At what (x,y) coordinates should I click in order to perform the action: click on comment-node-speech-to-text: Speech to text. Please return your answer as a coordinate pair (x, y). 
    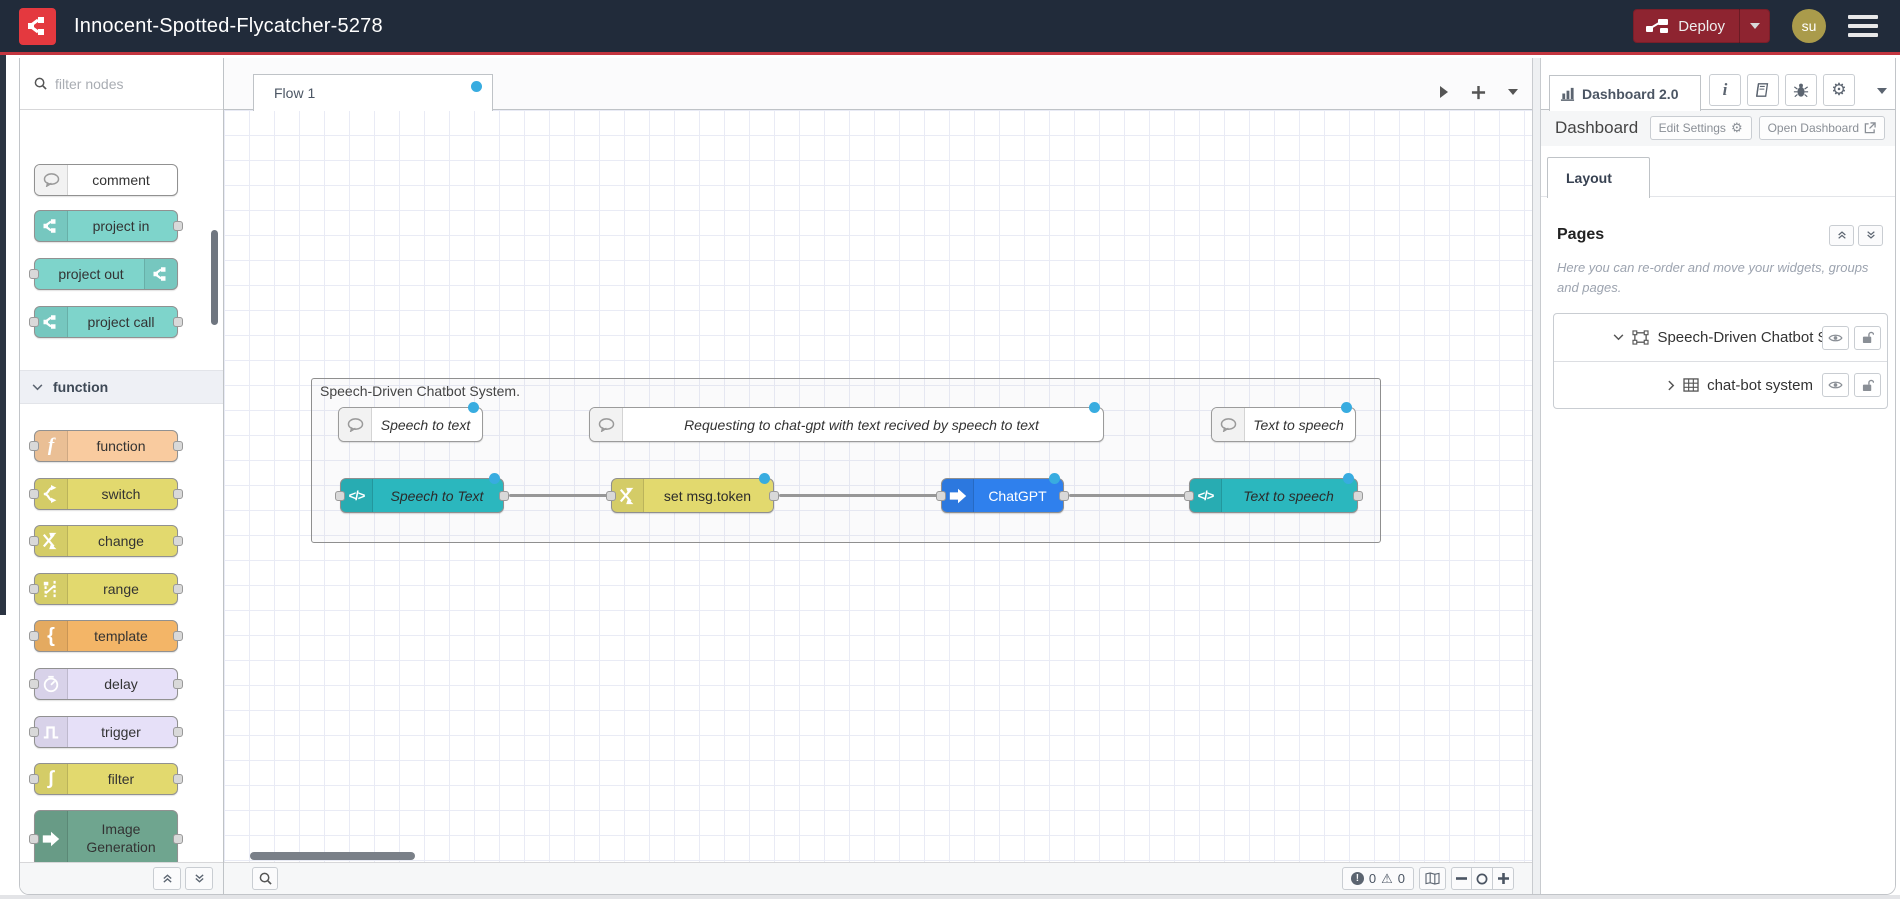
    Looking at the image, I should click on (410, 422).